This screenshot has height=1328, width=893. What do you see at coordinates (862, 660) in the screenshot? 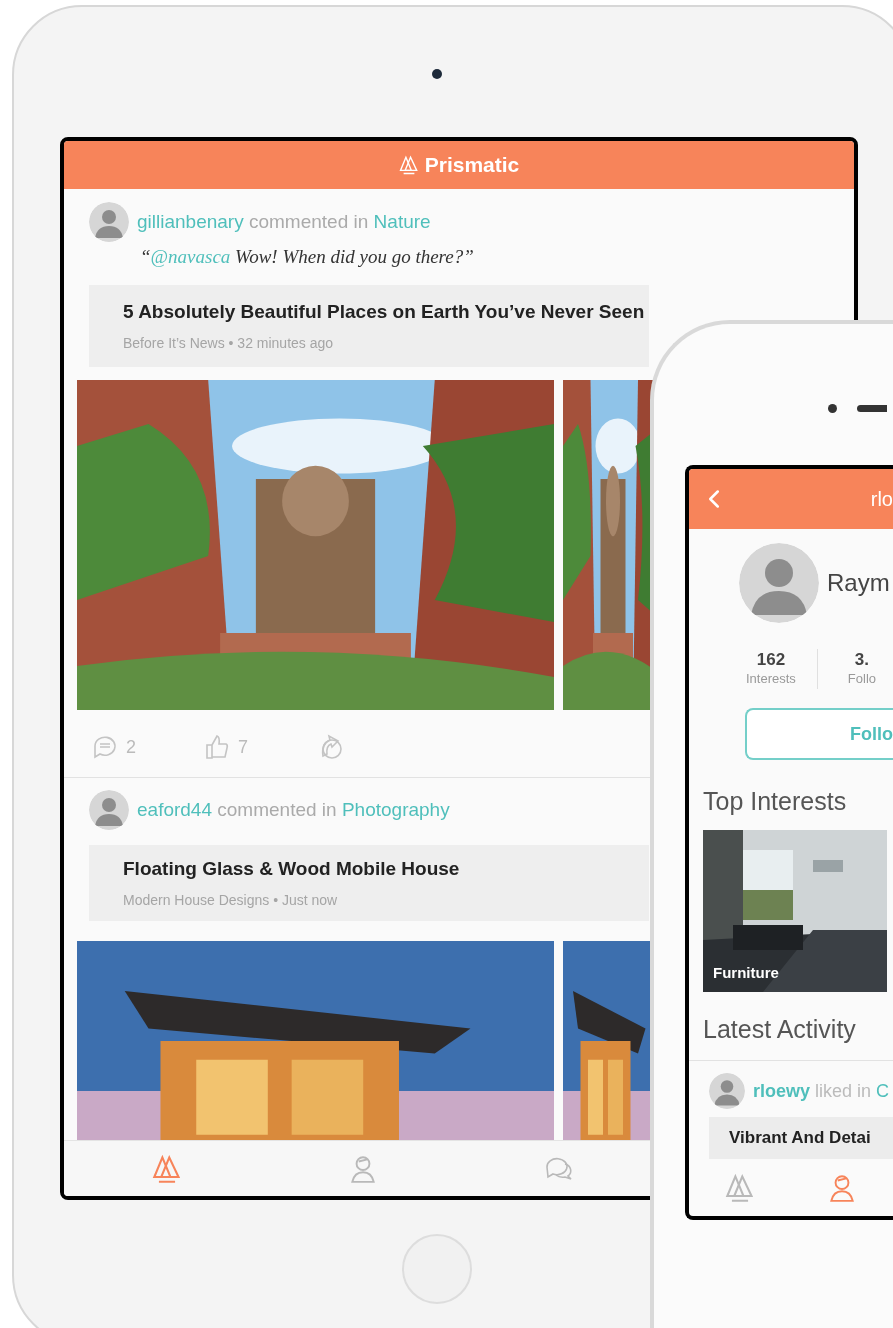
I see `stat-value: 3.` at bounding box center [862, 660].